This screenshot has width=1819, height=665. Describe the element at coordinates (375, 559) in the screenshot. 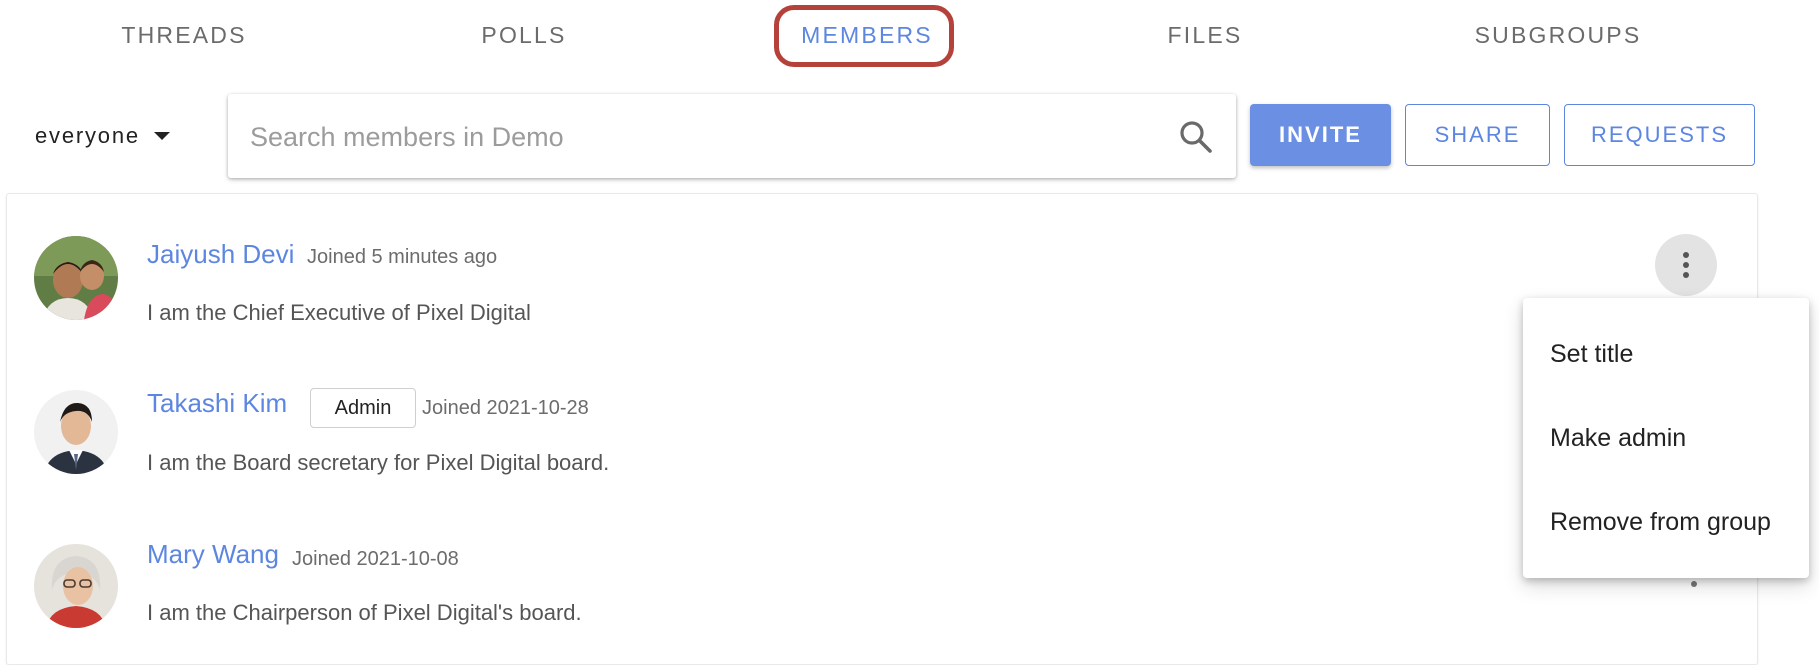

I see `member-joined: Joined 2021-10-08` at that location.